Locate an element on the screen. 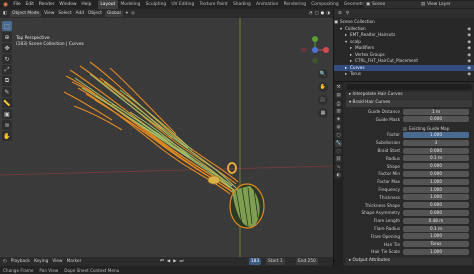  editor-type-icon: ◧ is located at coordinates (5, 13).